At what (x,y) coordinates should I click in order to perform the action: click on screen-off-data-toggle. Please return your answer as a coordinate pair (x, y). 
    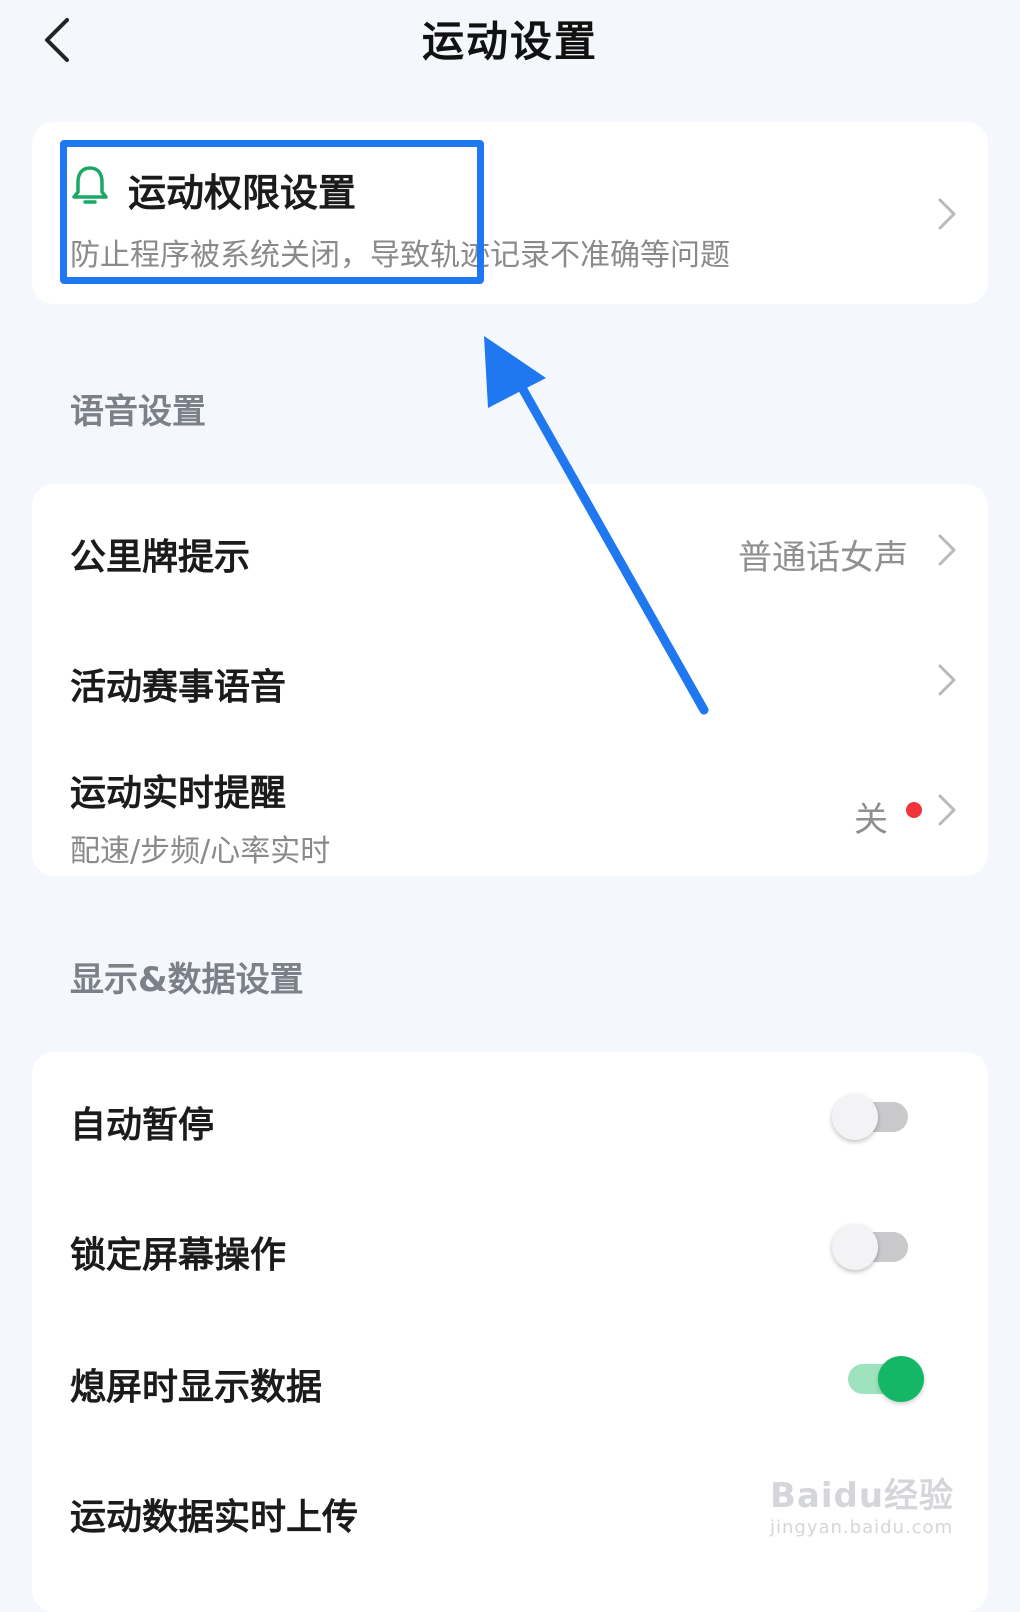
    Looking at the image, I should click on (885, 1379).